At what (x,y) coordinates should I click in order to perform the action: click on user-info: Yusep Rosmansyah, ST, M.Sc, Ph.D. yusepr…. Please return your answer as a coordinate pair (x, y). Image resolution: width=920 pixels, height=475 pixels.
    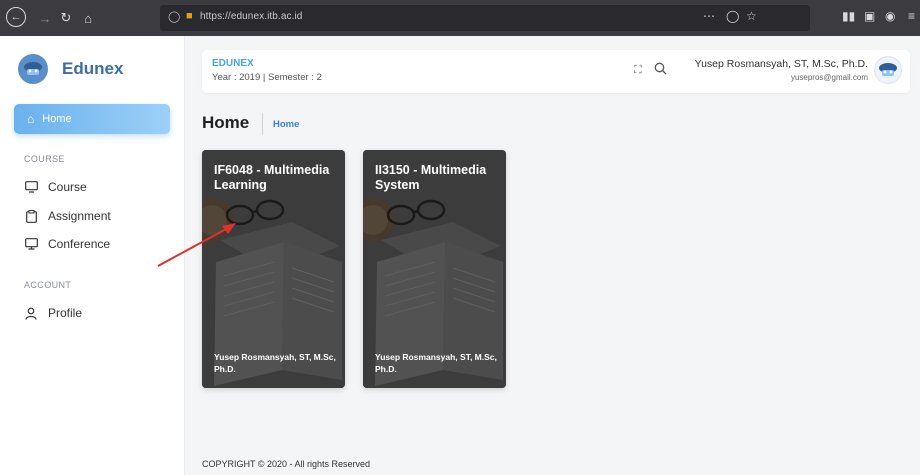
    Looking at the image, I should click on (781, 70).